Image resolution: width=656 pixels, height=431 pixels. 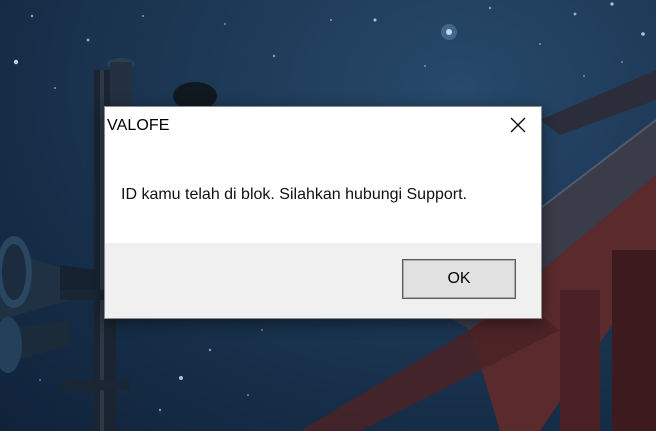 I want to click on dialog-title: VALOFE, so click(x=138, y=125).